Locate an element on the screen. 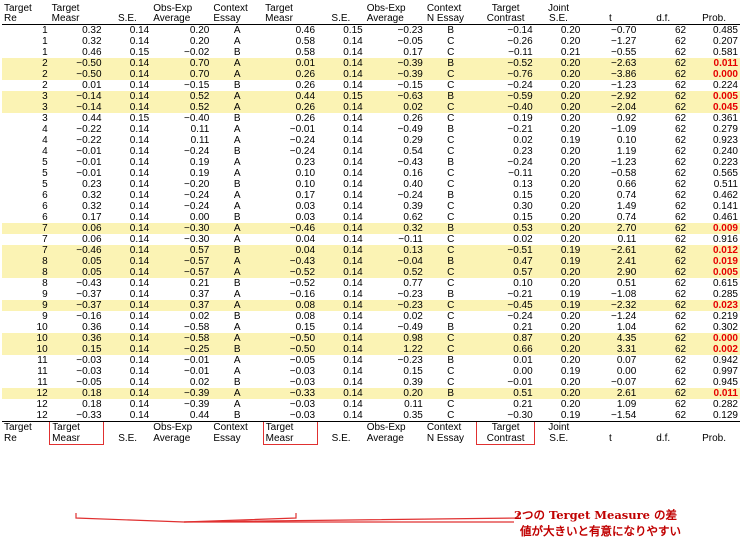  cell-prob: 0.282 is located at coordinates (725, 404).